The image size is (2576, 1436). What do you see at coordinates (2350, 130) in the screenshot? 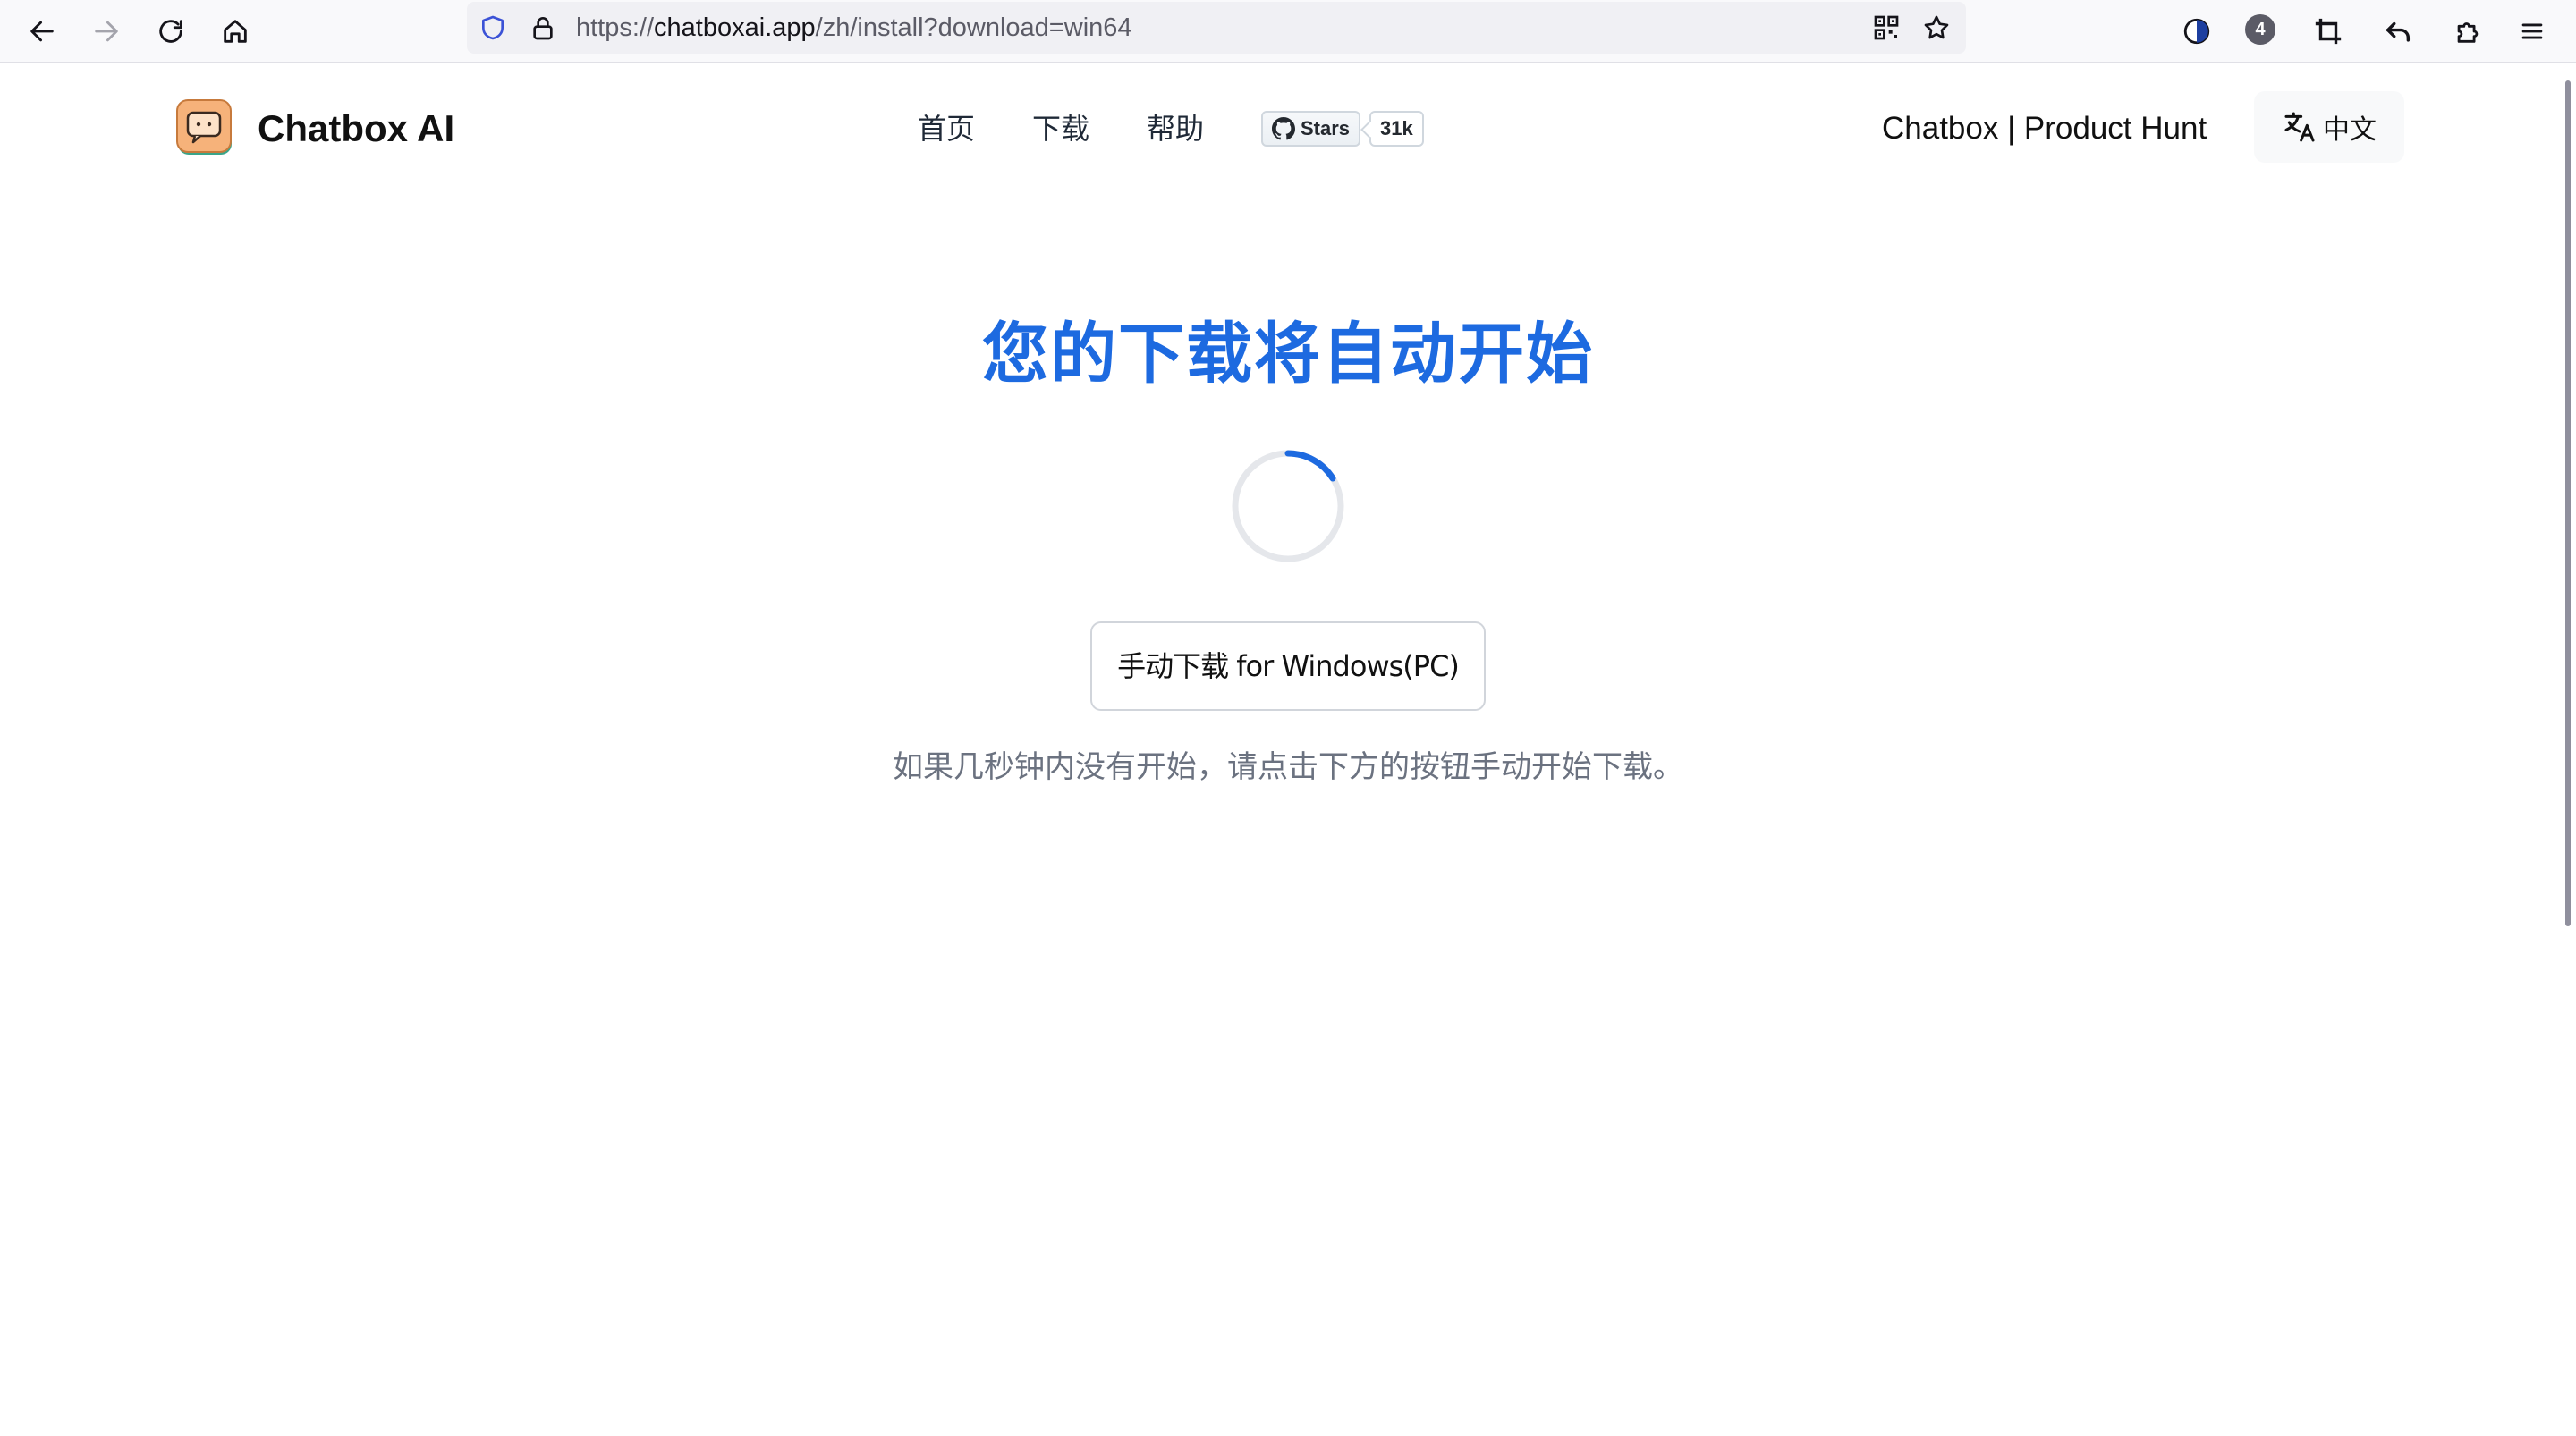
I see `language-label: 中文` at bounding box center [2350, 130].